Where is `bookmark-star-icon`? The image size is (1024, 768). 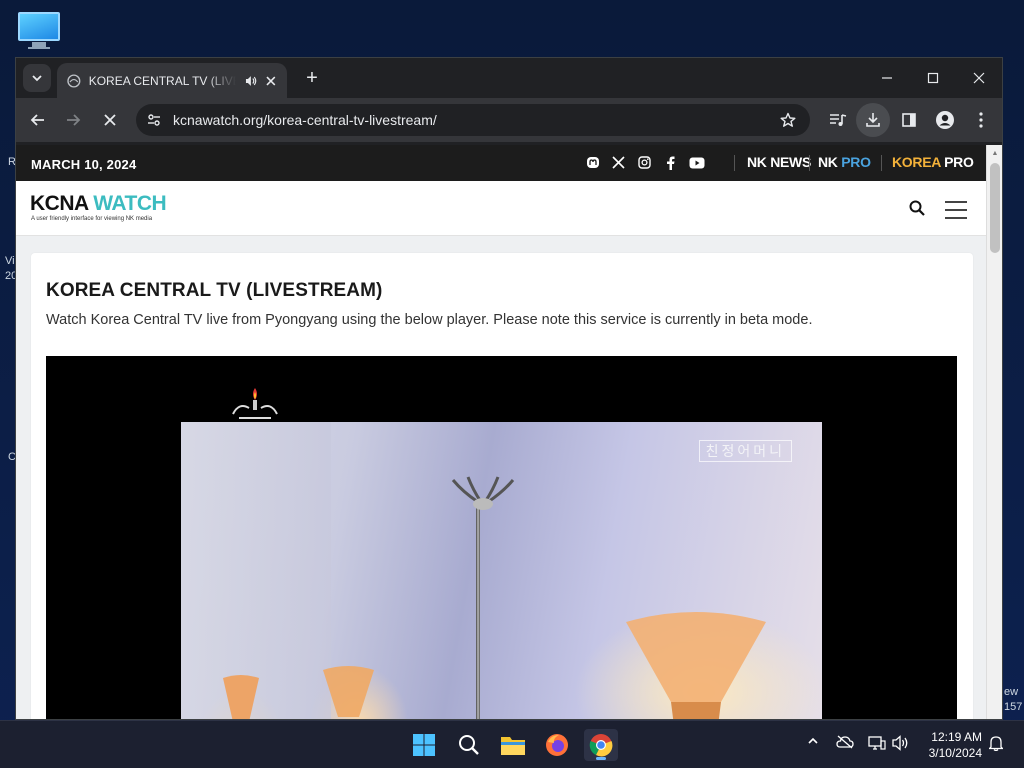 bookmark-star-icon is located at coordinates (788, 120).